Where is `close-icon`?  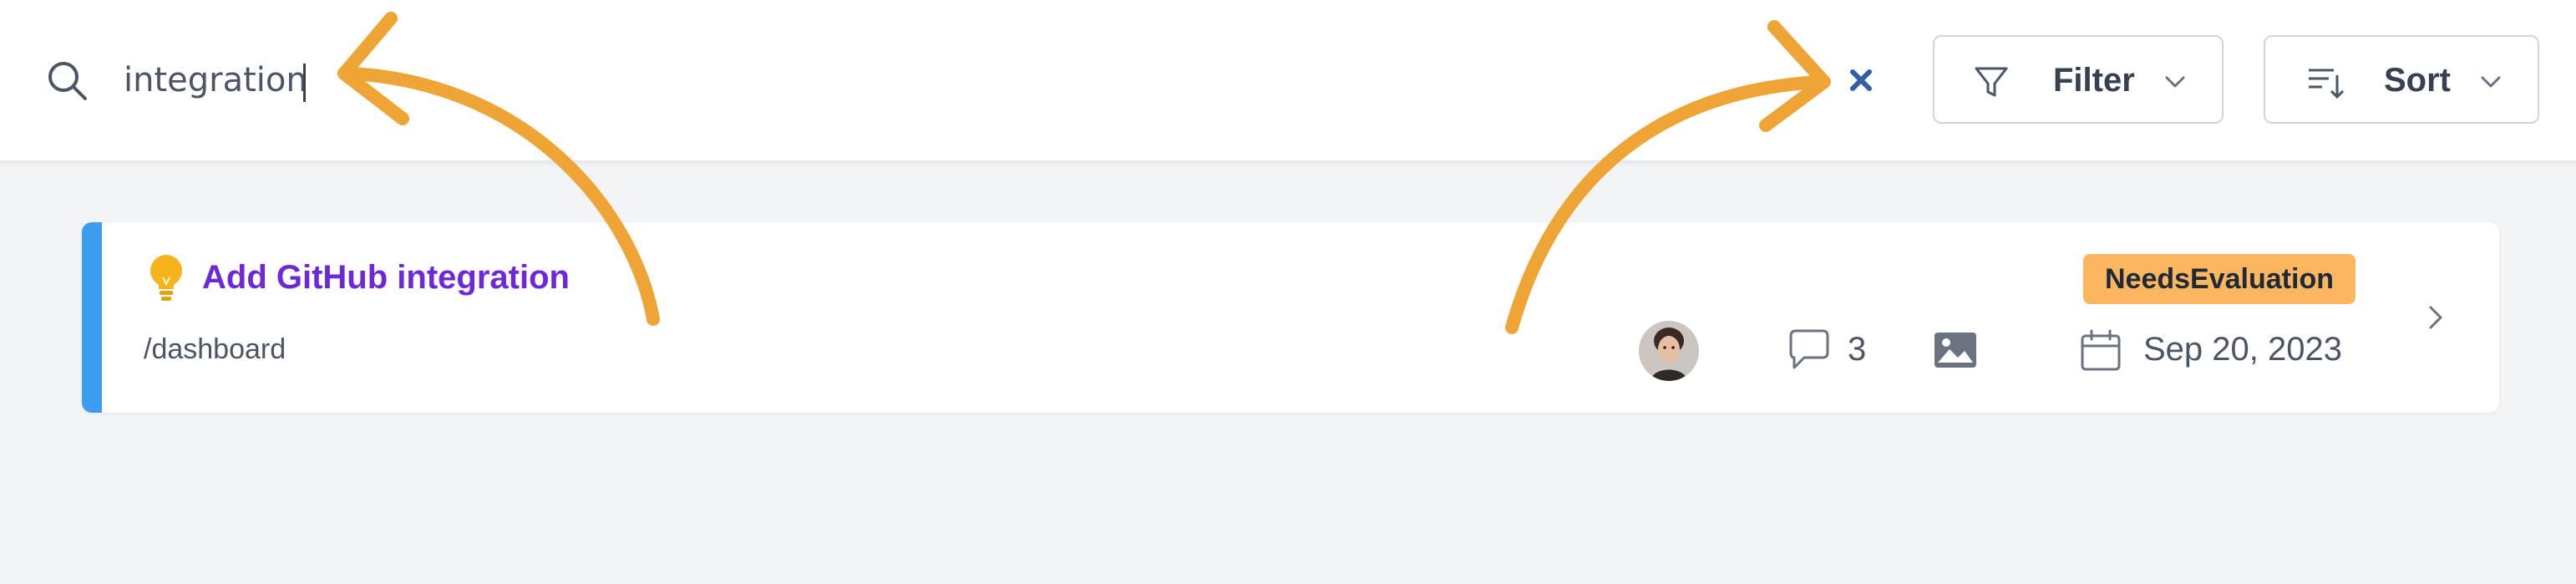
close-icon is located at coordinates (1861, 80).